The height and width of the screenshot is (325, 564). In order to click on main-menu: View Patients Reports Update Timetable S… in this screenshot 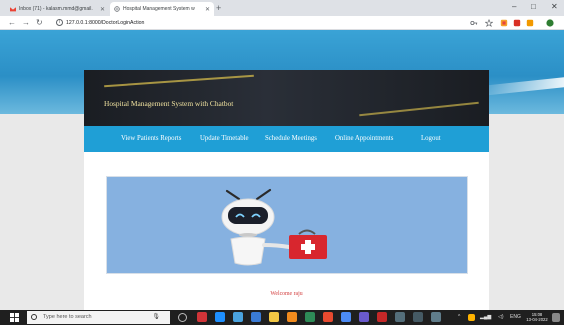, I will do `click(286, 139)`.